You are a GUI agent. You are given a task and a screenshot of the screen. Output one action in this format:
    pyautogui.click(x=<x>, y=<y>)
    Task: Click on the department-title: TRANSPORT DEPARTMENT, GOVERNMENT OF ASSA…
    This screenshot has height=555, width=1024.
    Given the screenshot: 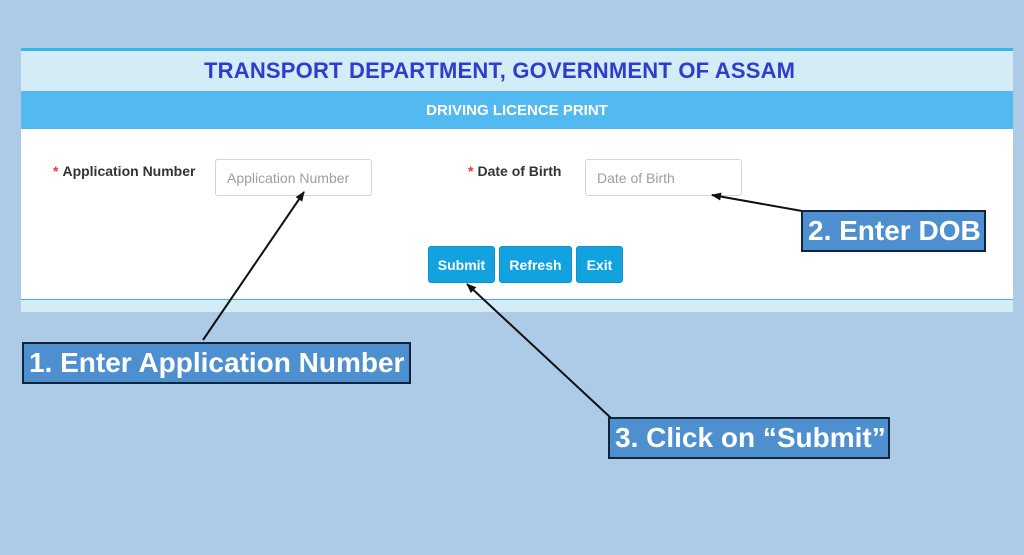 What is the action you would take?
    pyautogui.click(x=500, y=70)
    